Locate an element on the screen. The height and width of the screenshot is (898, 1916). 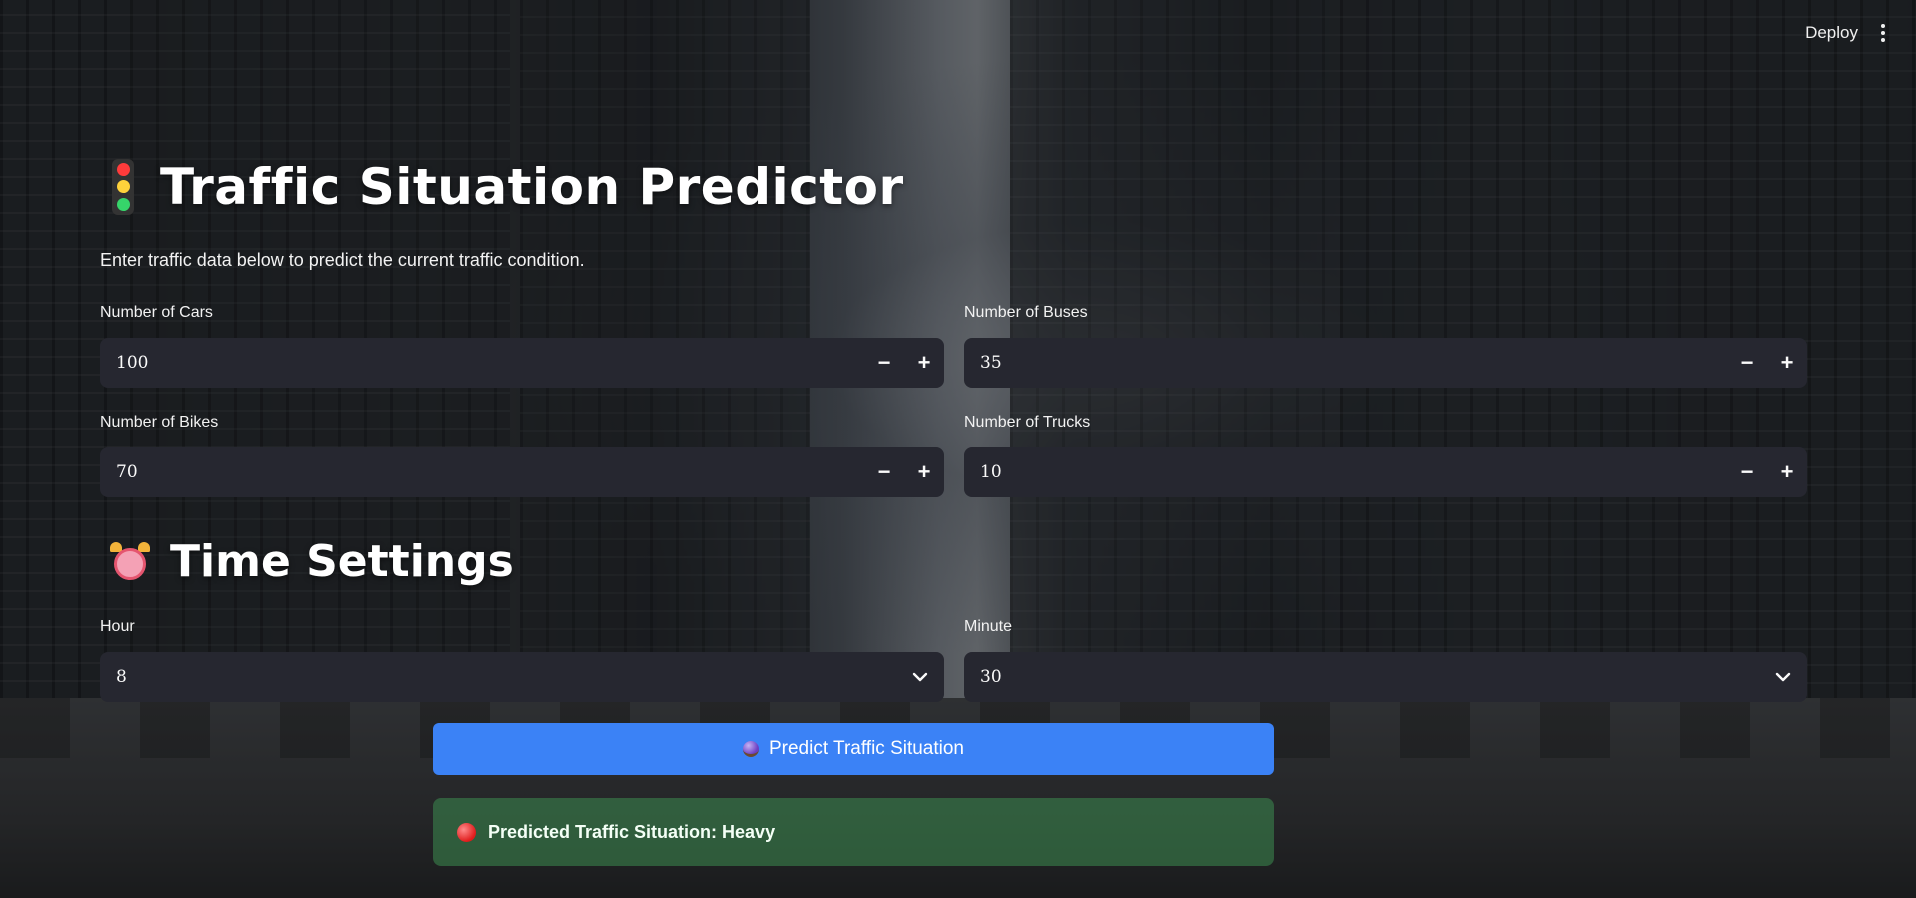
bikes-decrement-button: − is located at coordinates (884, 472).